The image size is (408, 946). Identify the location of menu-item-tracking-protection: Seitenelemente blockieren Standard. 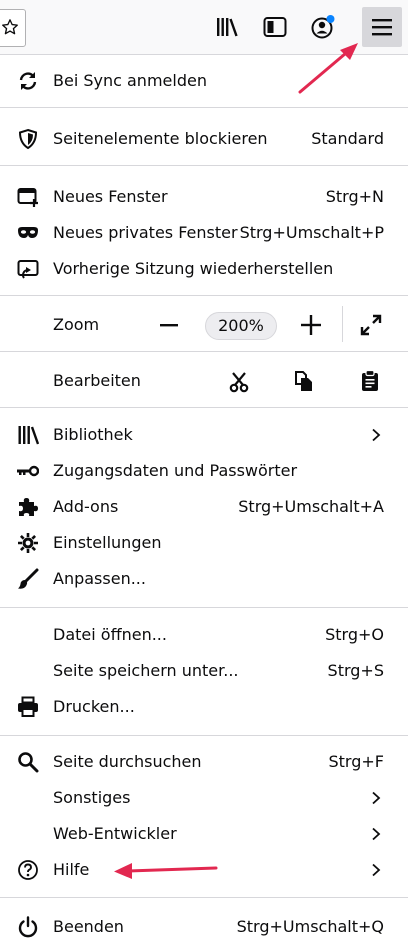
(204, 139).